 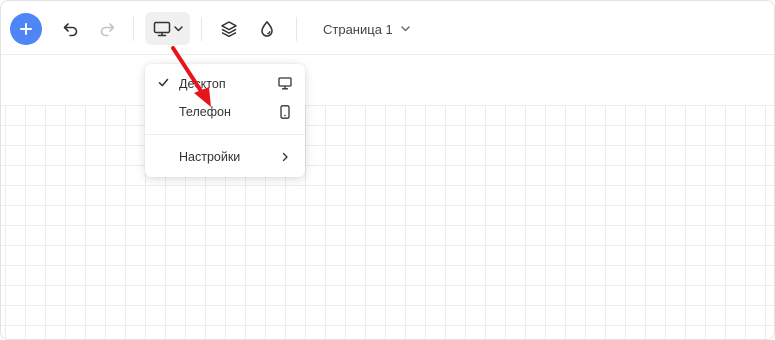 I want to click on plus-icon, so click(x=26, y=29).